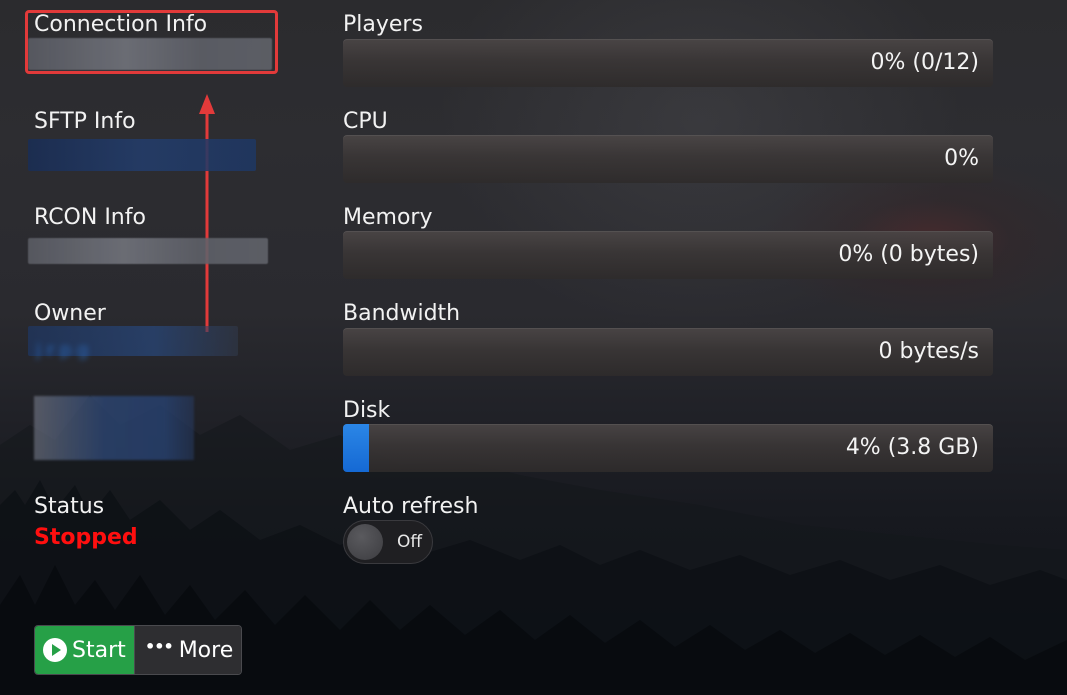  Describe the element at coordinates (388, 542) in the screenshot. I see `auto-refresh-toggle: Off` at that location.